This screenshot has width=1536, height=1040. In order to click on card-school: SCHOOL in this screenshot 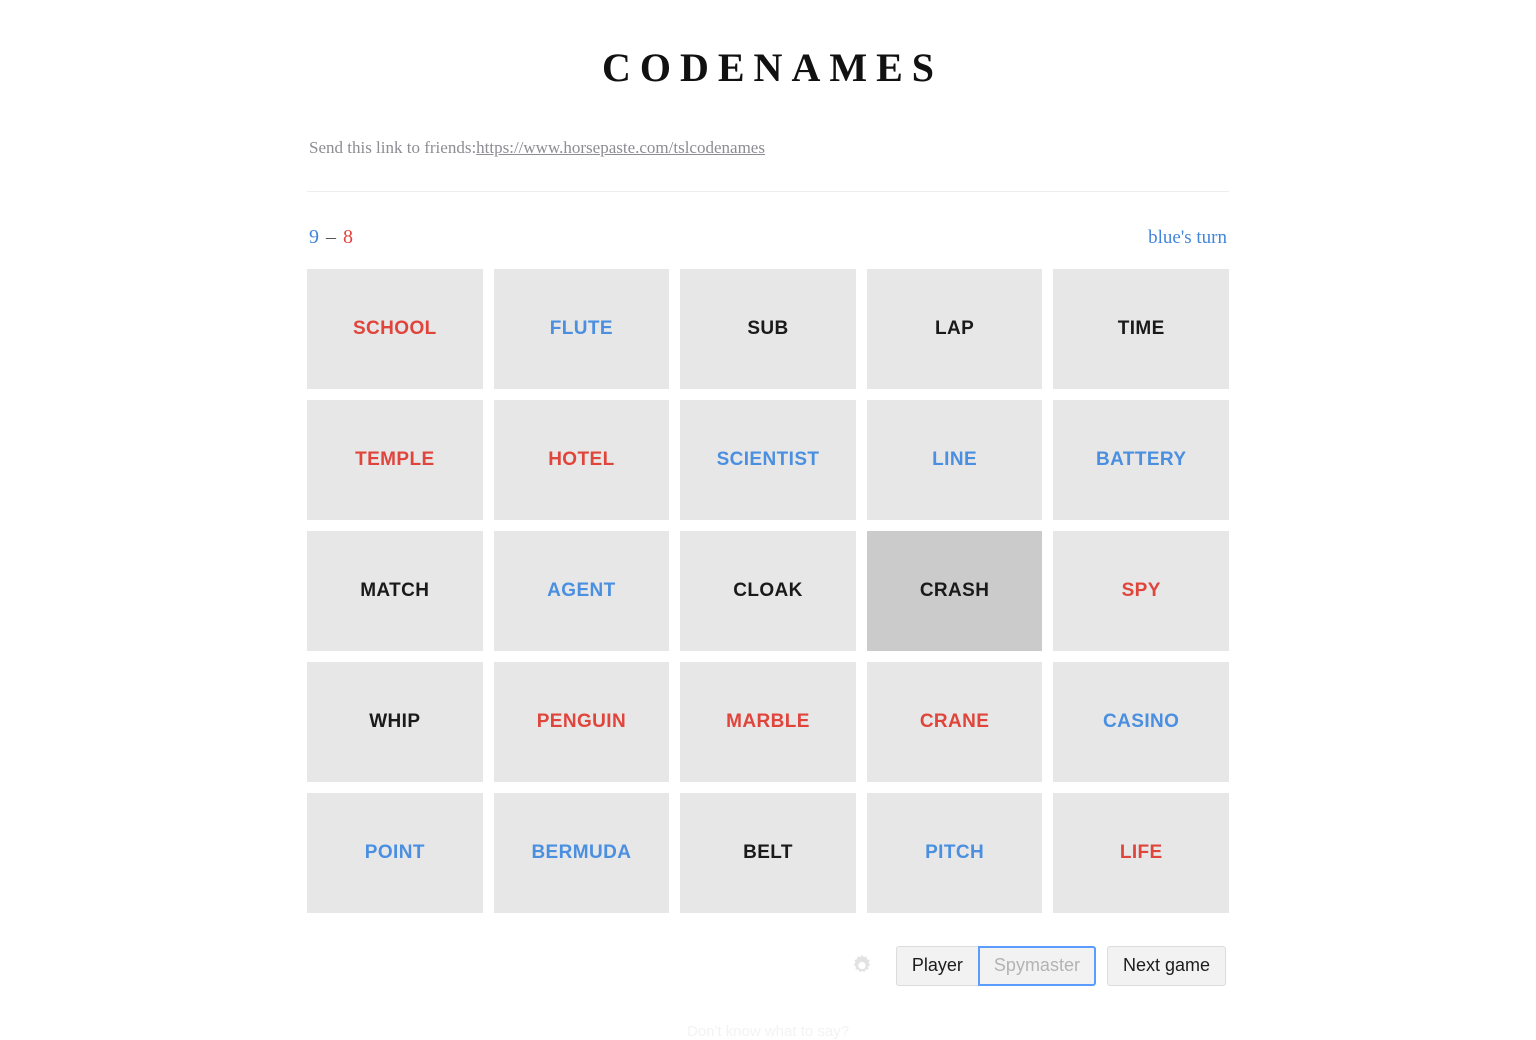, I will do `click(395, 329)`.